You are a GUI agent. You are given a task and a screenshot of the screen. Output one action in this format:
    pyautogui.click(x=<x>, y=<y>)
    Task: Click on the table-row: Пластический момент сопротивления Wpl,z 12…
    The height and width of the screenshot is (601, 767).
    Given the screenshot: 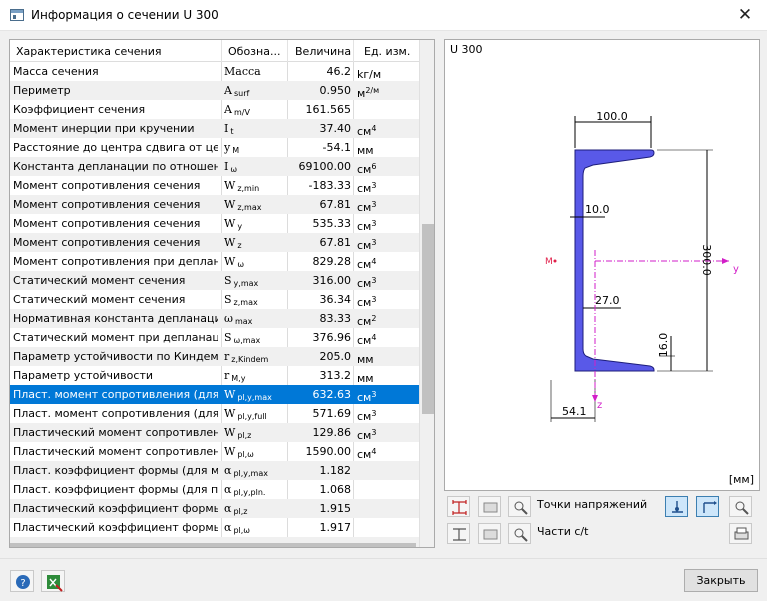 What is the action you would take?
    pyautogui.click(x=214, y=432)
    